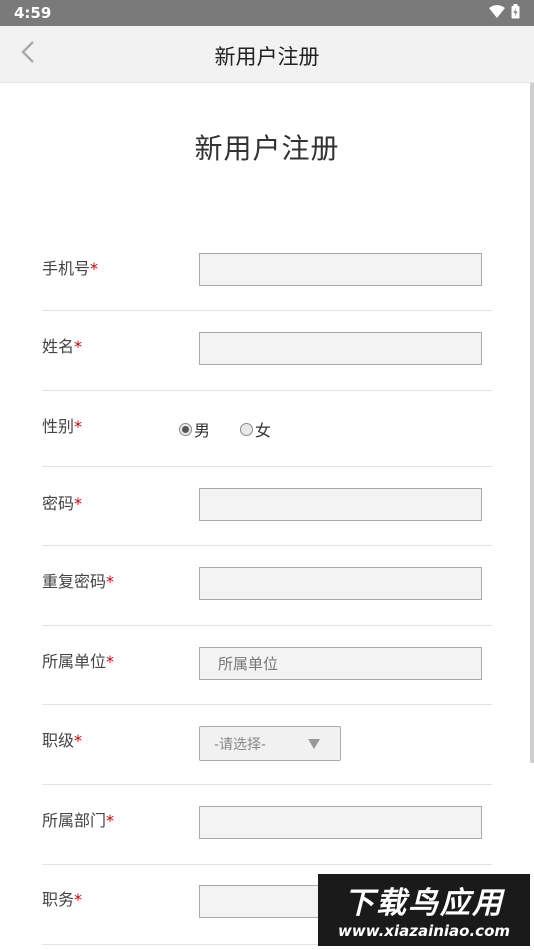 This screenshot has height=950, width=534. I want to click on nav-bar: 新用户注册, so click(267, 54).